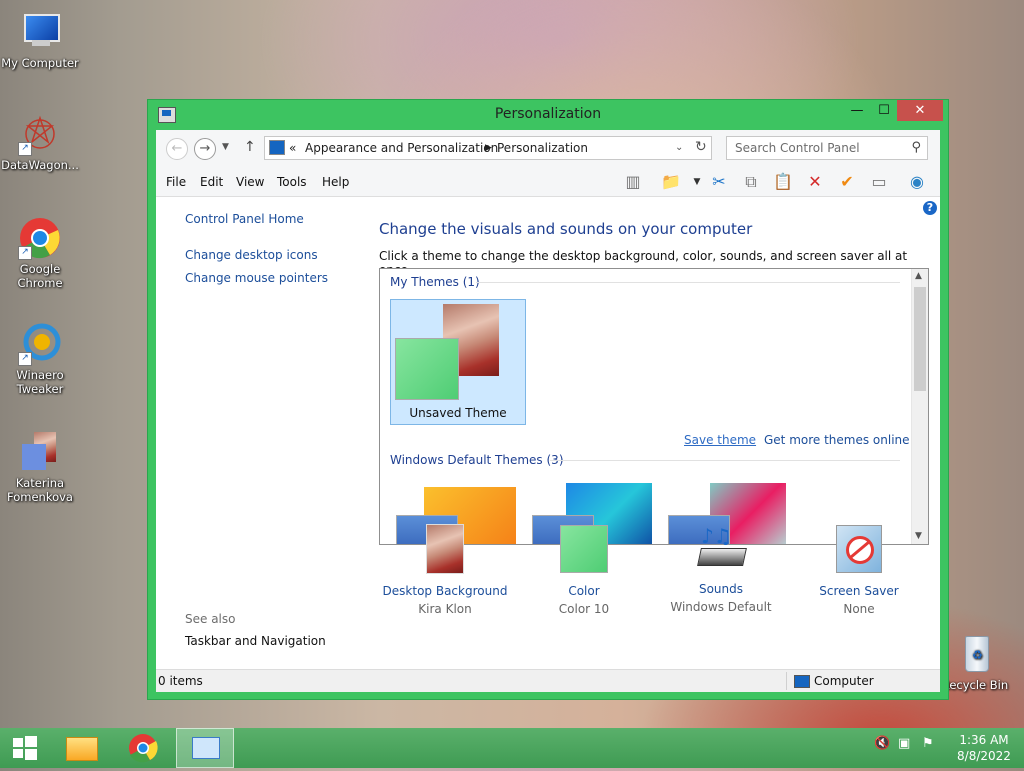 This screenshot has width=1024, height=771. Describe the element at coordinates (427, 369) in the screenshot. I see `theme-color-swatch` at that location.